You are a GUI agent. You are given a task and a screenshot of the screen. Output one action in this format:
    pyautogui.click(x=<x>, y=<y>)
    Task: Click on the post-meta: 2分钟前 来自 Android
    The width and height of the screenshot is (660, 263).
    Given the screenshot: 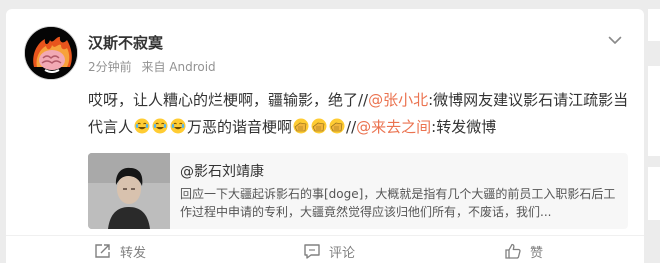 What is the action you would take?
    pyautogui.click(x=152, y=67)
    